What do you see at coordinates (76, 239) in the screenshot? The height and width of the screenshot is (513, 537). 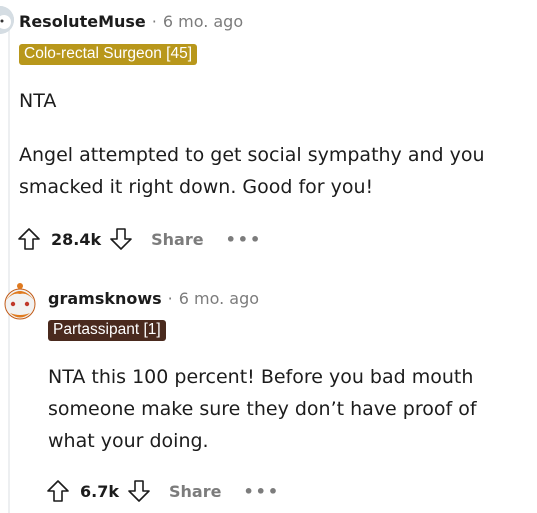 I see `vote-score: 28.4k` at bounding box center [76, 239].